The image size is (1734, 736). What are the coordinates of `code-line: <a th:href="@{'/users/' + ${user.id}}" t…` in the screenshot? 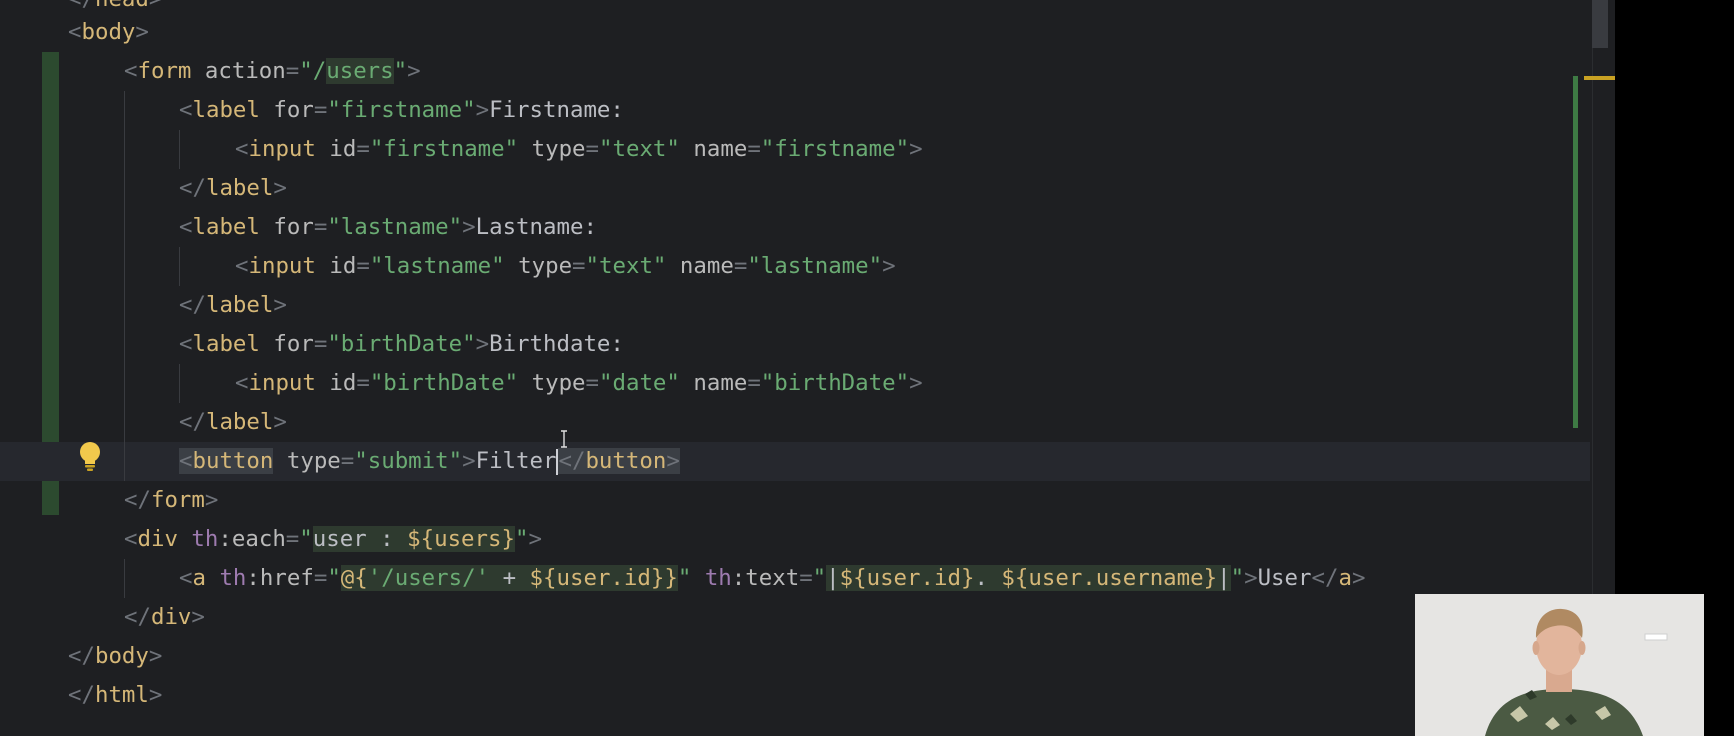 It's located at (682, 578).